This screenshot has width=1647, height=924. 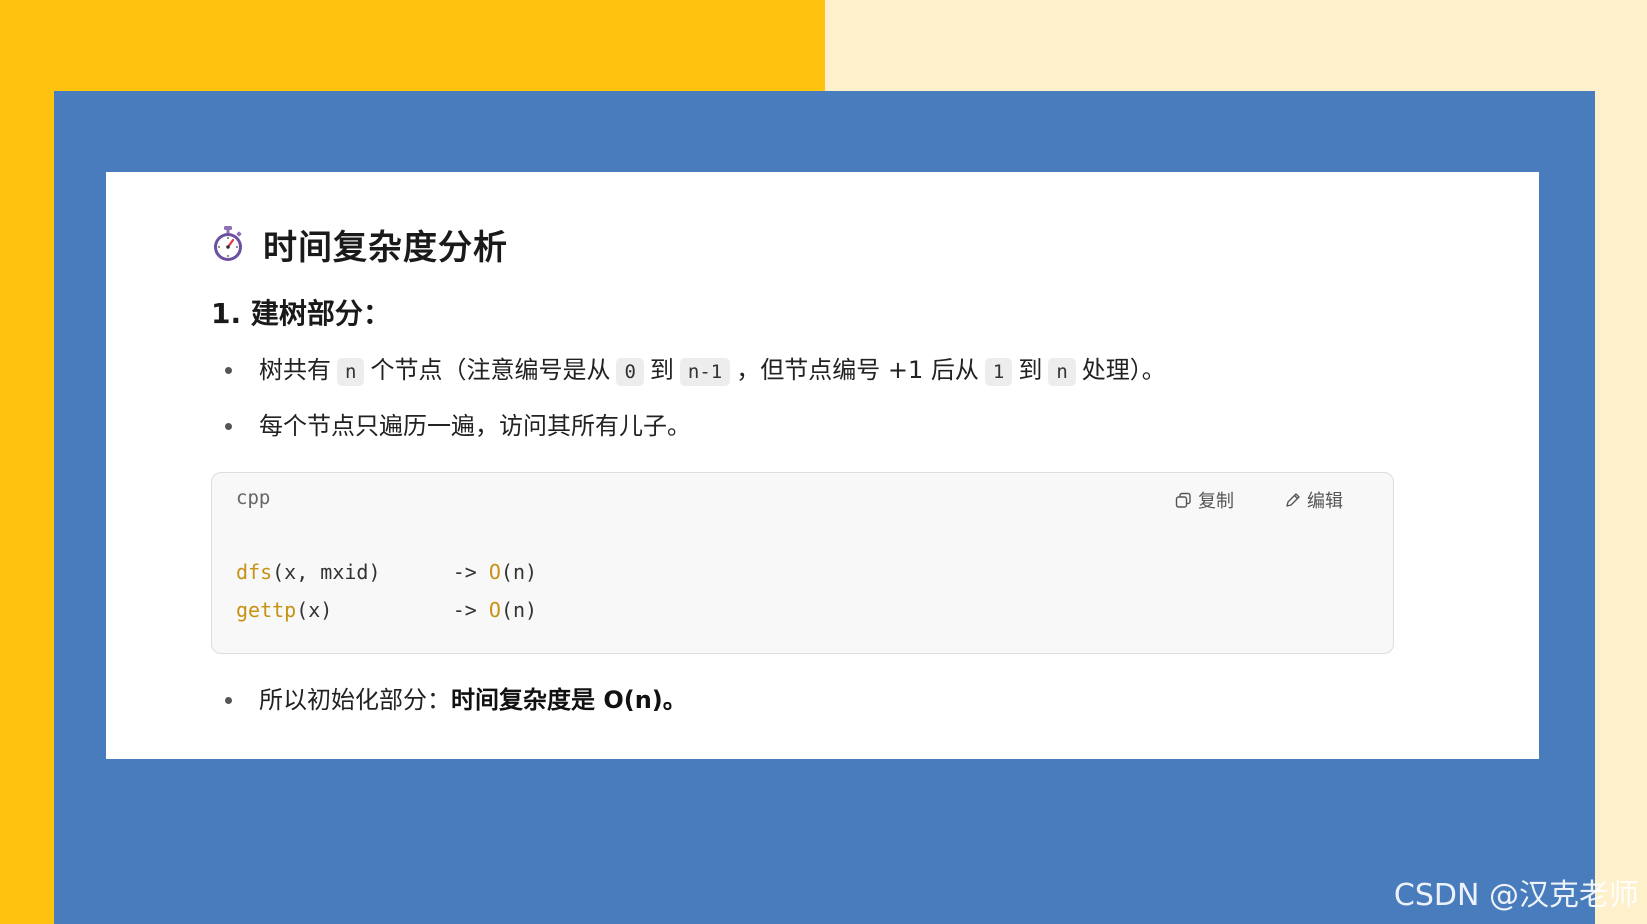 What do you see at coordinates (998, 372) in the screenshot?
I see `inline-code: 1` at bounding box center [998, 372].